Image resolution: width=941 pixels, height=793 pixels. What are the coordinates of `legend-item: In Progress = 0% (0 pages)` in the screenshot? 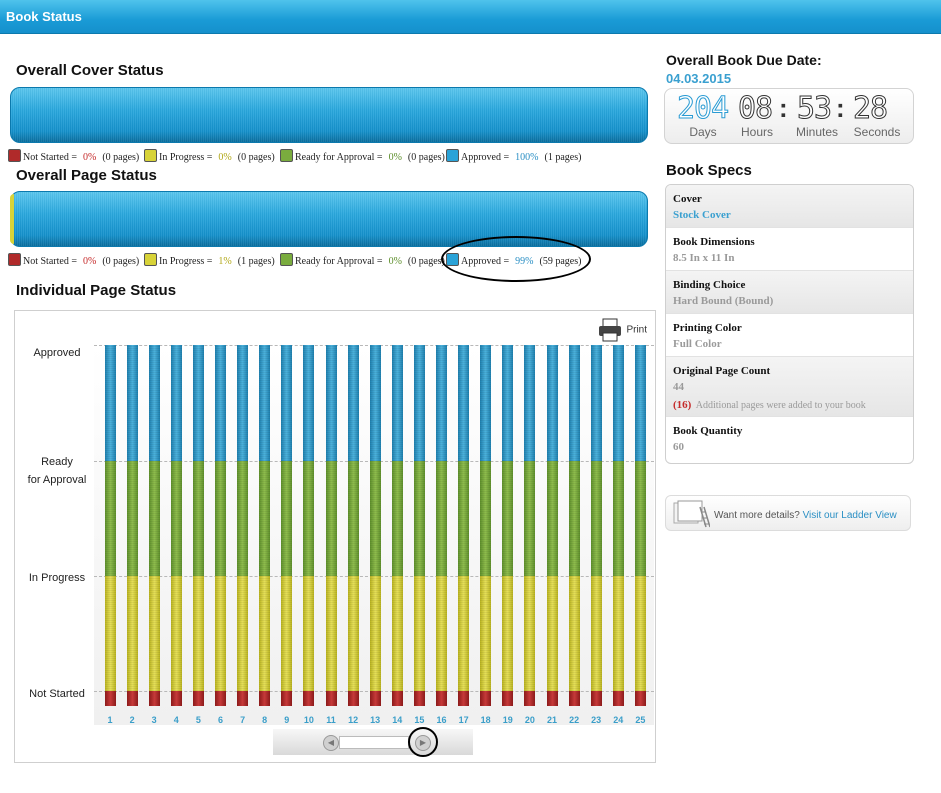 It's located at (209, 156).